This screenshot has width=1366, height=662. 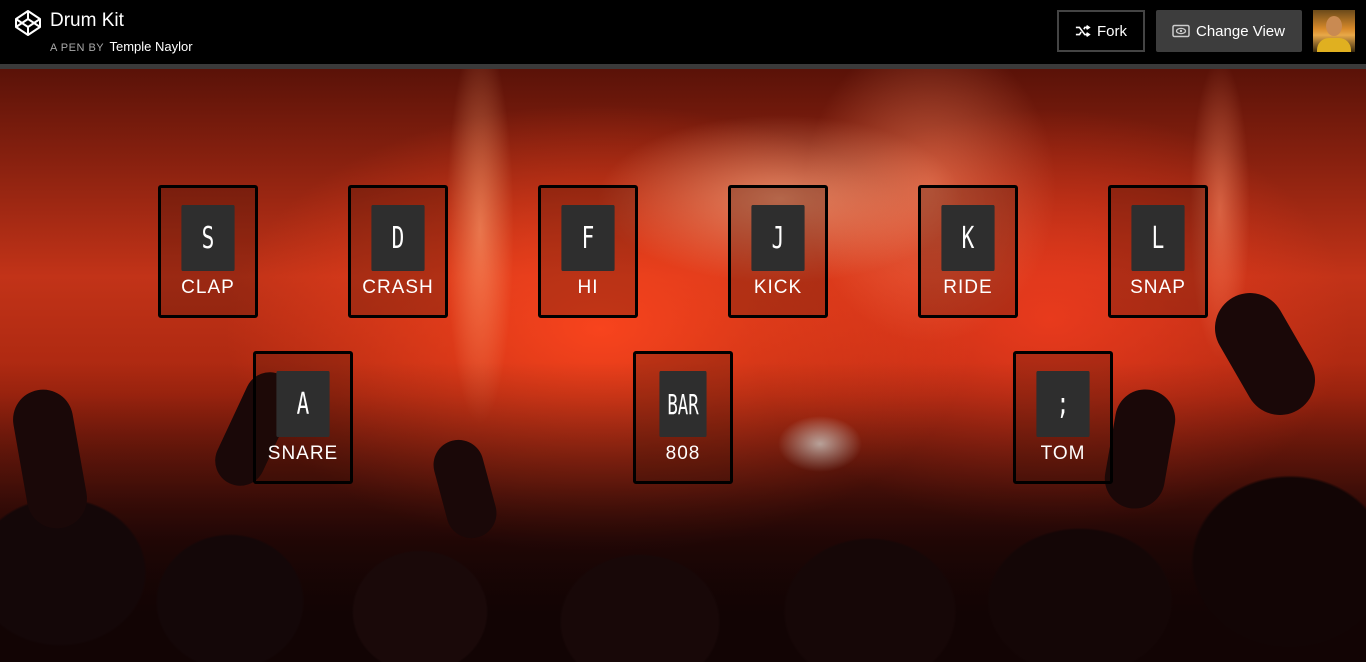 I want to click on drum-pad-snare: A SNARE, so click(x=303, y=417).